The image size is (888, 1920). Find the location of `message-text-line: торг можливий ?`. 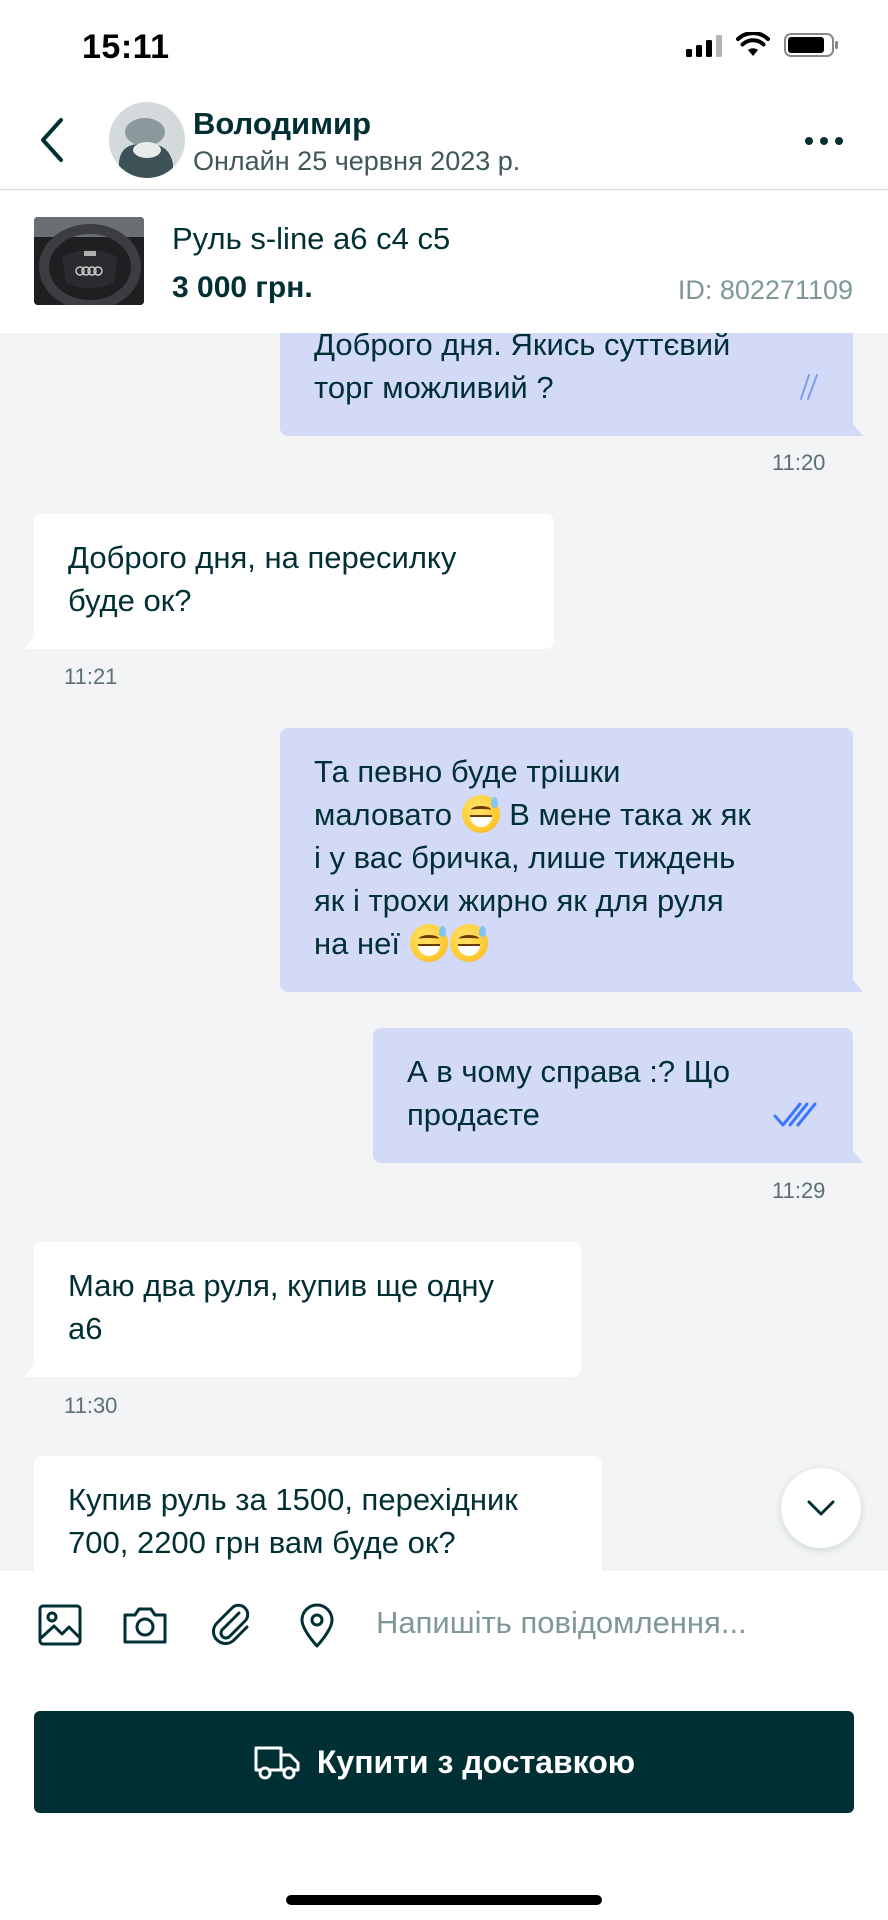

message-text-line: торг можливий ? is located at coordinates (434, 387).